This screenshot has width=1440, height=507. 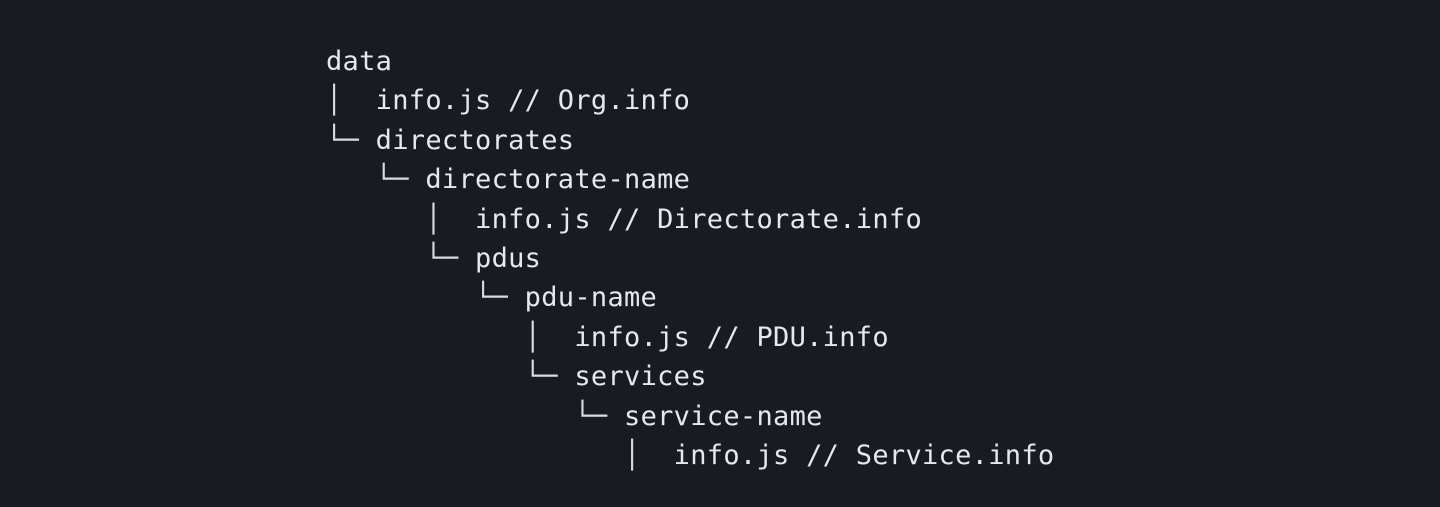 I want to click on tree-node-label: data, so click(x=359, y=61).